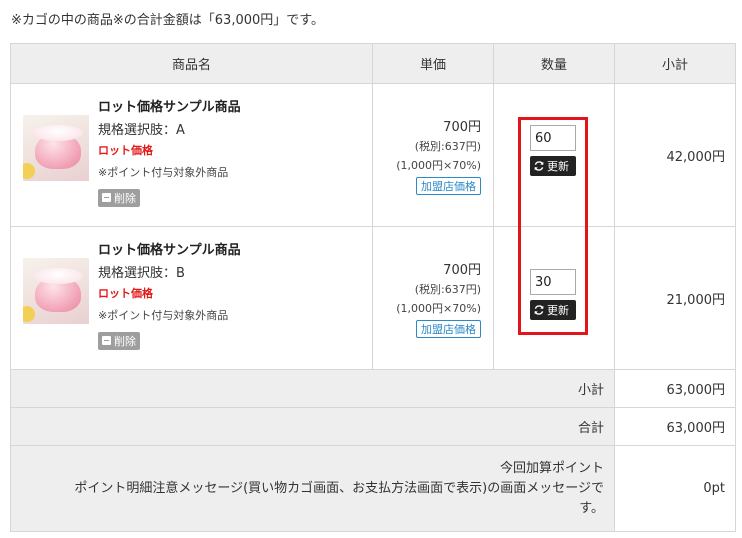  What do you see at coordinates (554, 63) in the screenshot?
I see `header-quantity: 数量` at bounding box center [554, 63].